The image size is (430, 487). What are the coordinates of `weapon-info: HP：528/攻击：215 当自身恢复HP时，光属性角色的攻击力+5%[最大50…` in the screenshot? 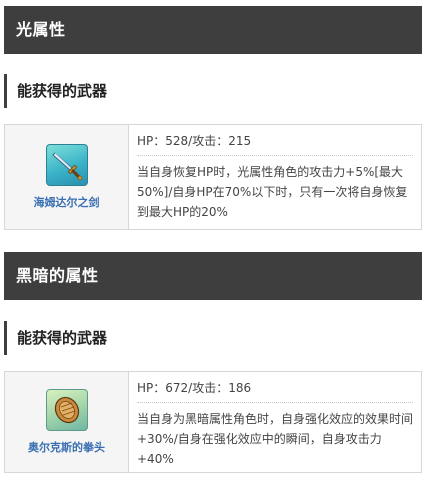 It's located at (275, 177).